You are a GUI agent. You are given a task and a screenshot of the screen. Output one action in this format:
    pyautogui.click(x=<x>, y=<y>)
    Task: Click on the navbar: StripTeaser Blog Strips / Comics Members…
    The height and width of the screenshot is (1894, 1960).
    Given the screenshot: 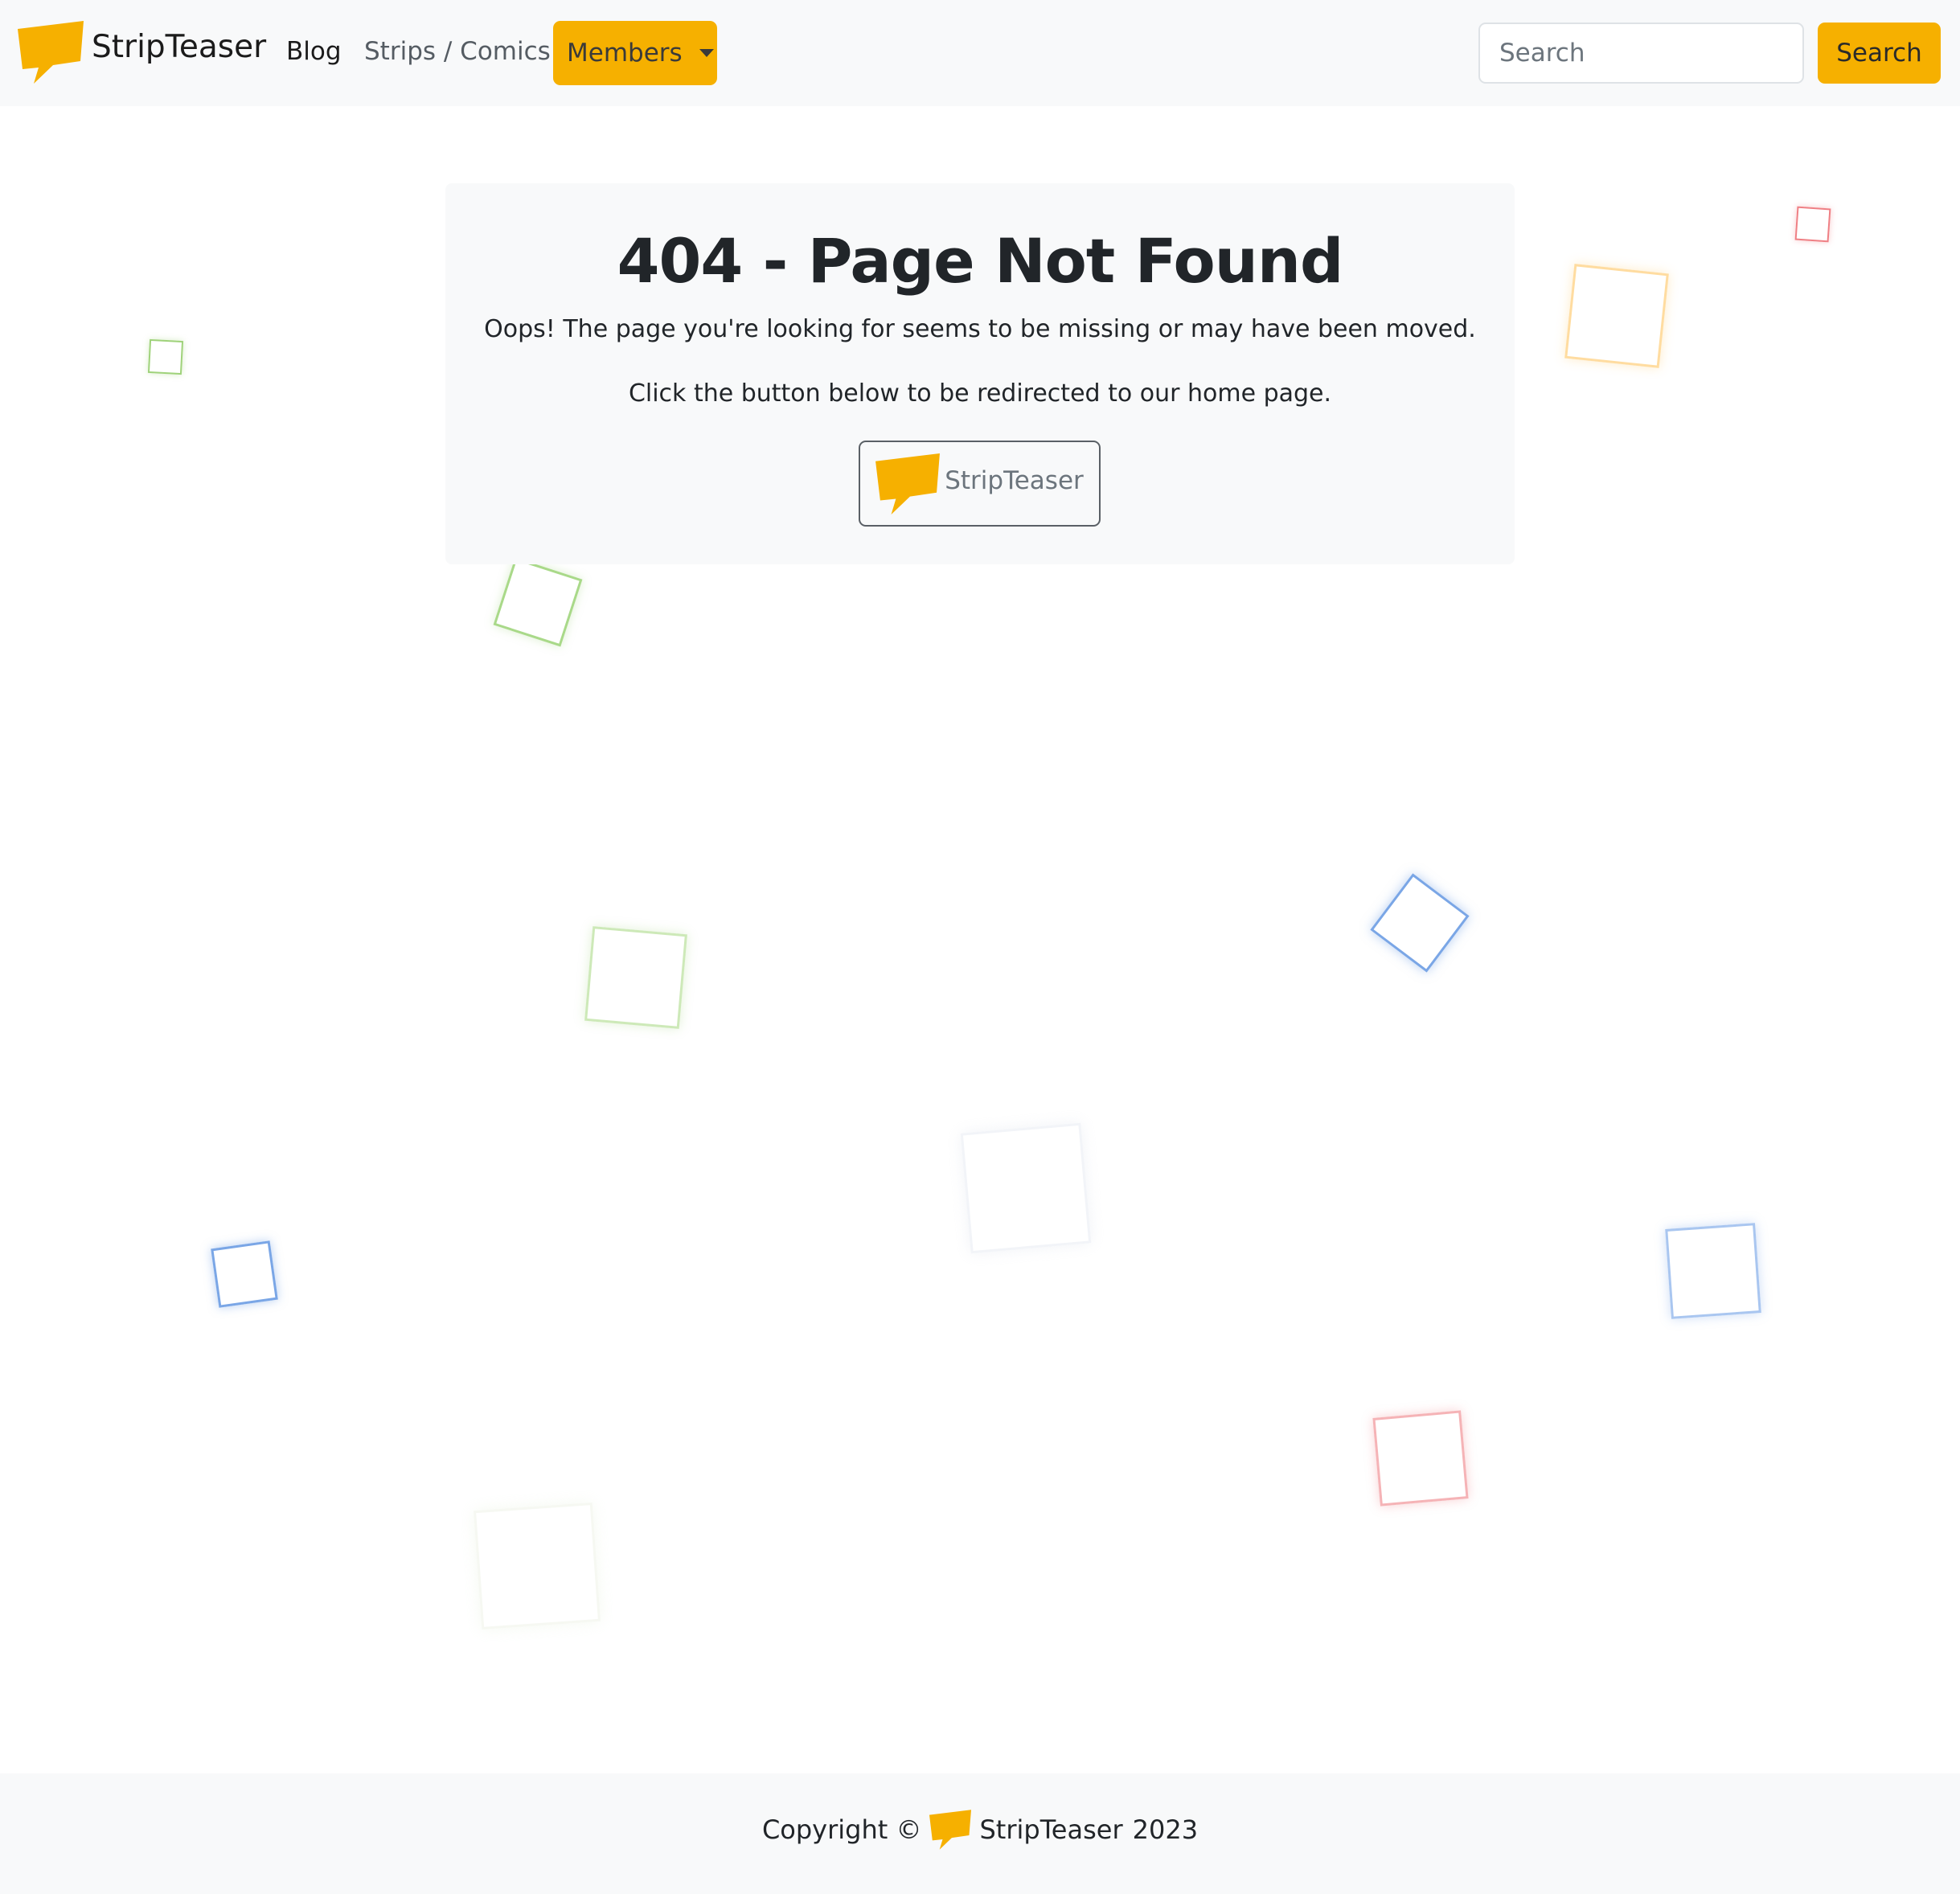 What is the action you would take?
    pyautogui.click(x=980, y=53)
    